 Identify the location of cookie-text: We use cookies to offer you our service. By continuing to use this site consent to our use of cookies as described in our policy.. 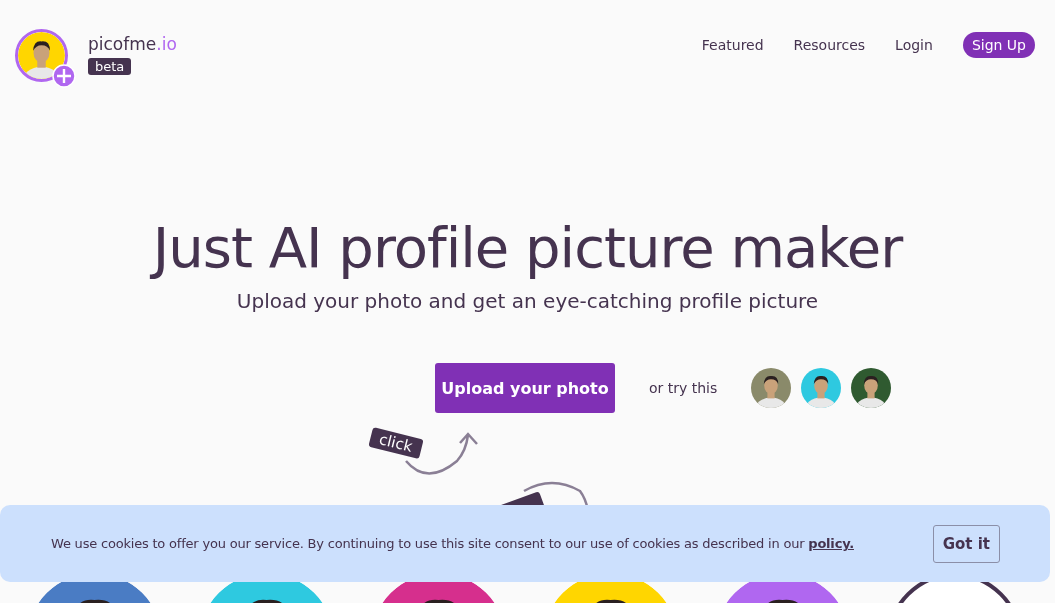
(452, 543).